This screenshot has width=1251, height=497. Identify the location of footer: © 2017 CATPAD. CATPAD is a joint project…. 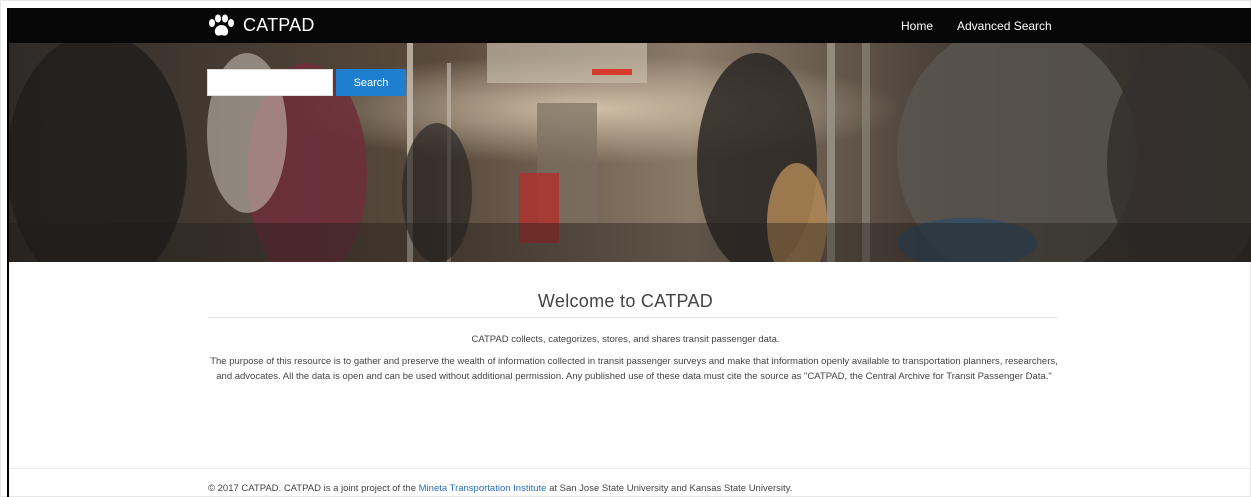
(500, 488).